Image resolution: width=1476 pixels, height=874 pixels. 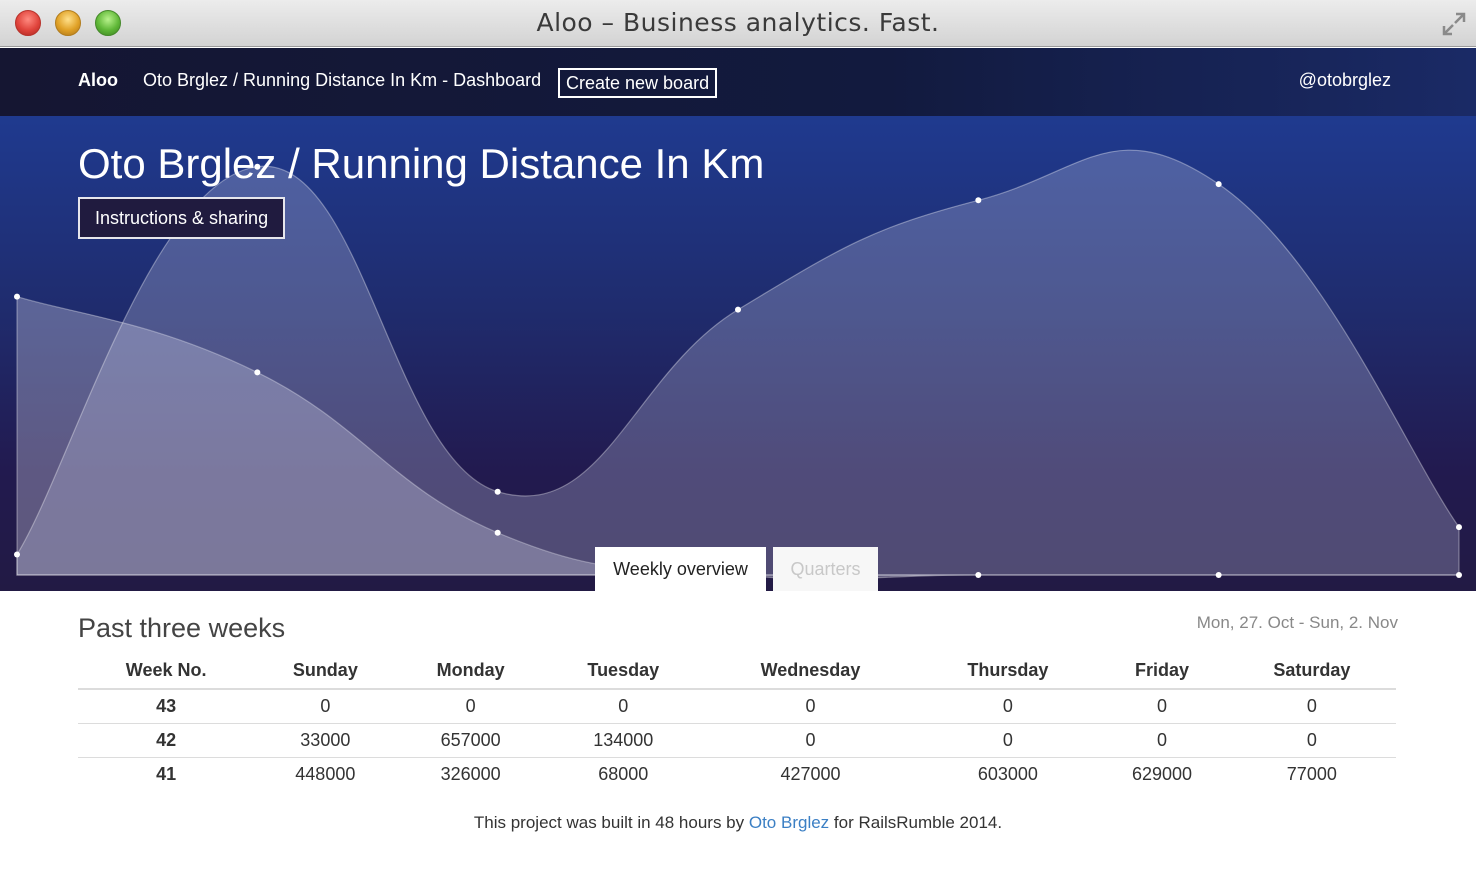 What do you see at coordinates (623, 671) in the screenshot?
I see `column-header: Tuesday` at bounding box center [623, 671].